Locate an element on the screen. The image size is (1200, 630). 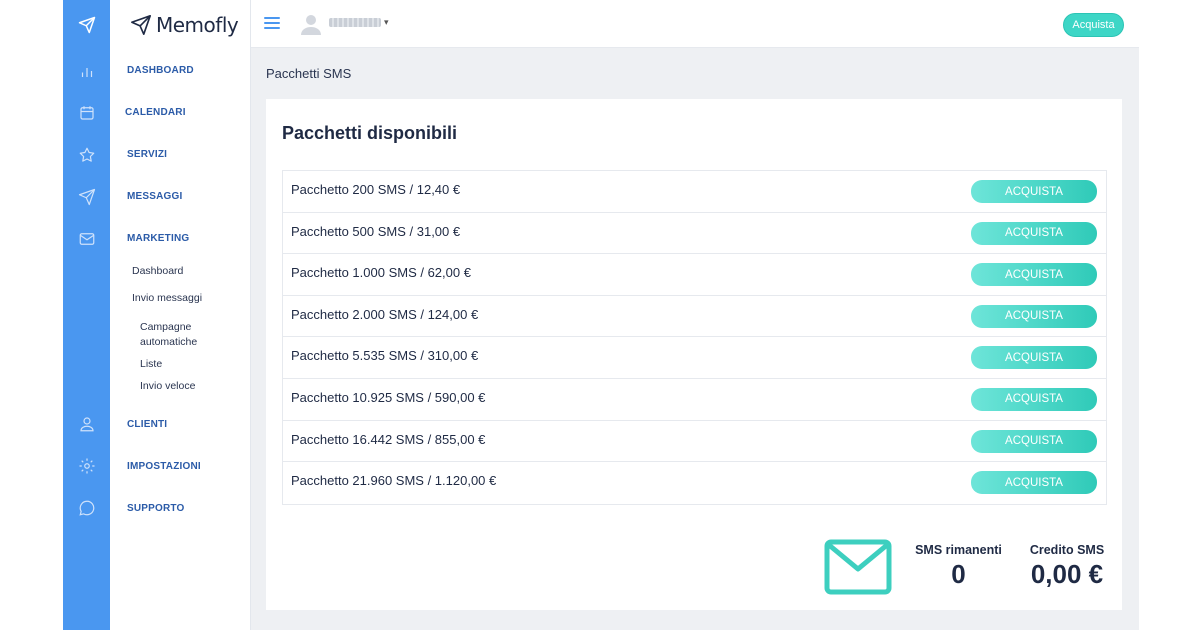
mail-icon is located at coordinates (86, 238).